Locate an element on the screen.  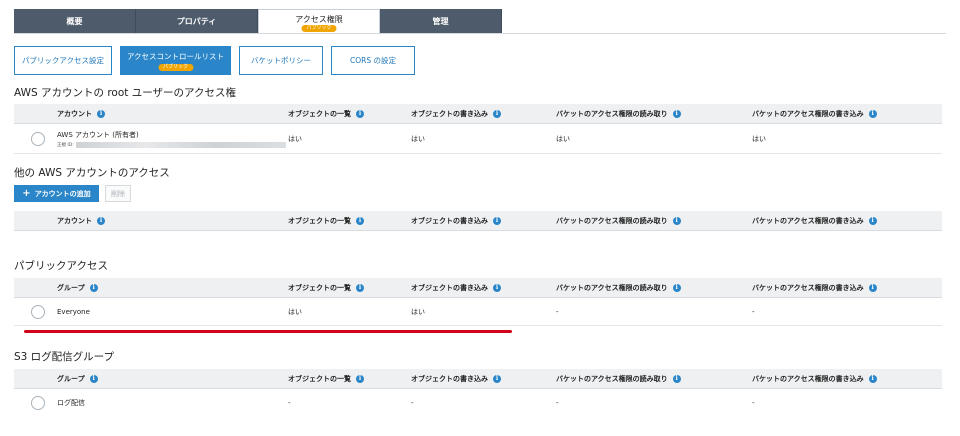
subtab-label: アクセスコントロールリスト is located at coordinates (175, 56).